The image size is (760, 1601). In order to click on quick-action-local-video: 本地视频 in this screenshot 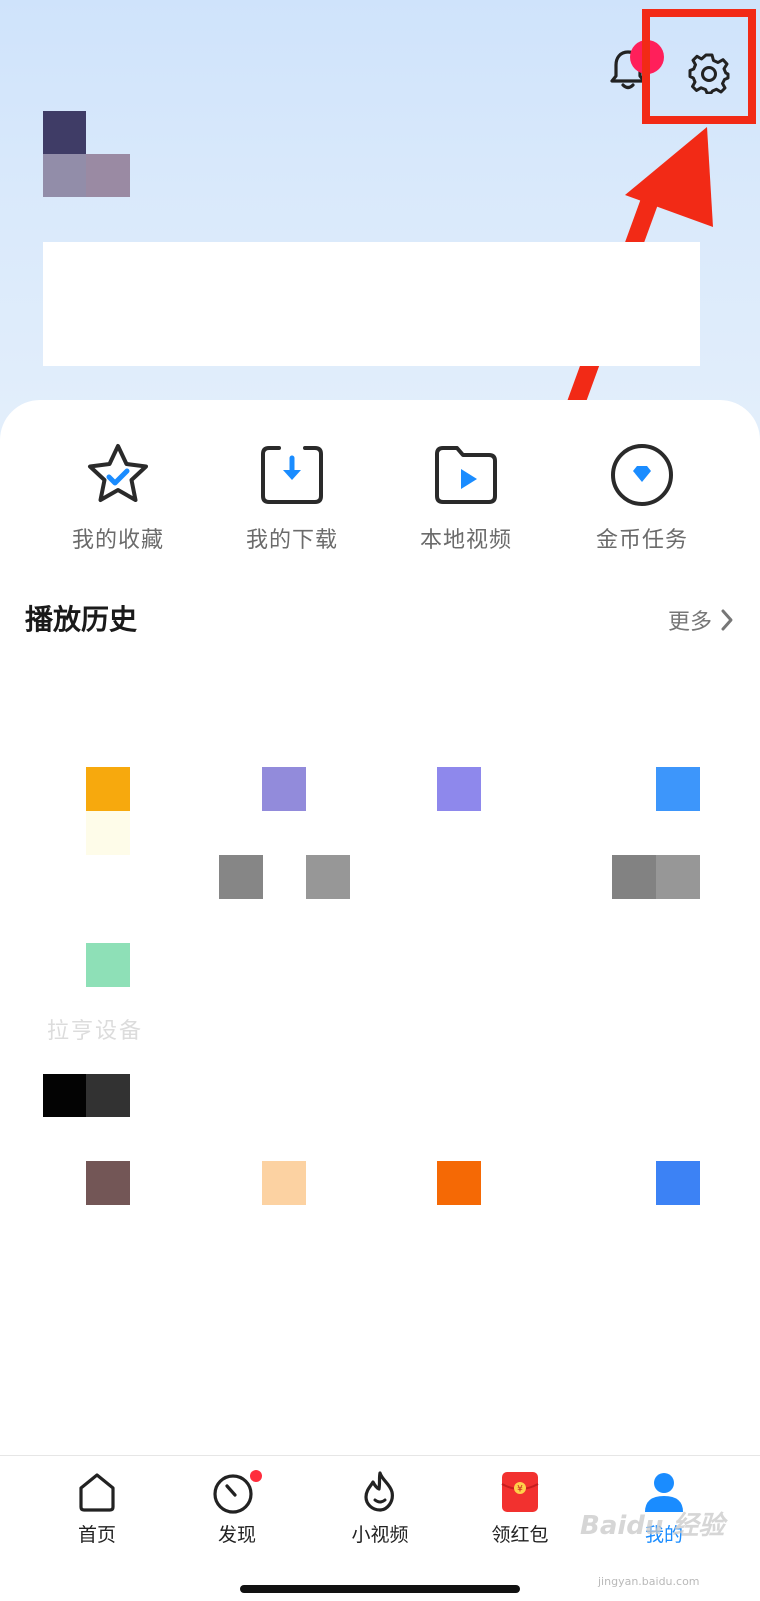, I will do `click(466, 497)`.